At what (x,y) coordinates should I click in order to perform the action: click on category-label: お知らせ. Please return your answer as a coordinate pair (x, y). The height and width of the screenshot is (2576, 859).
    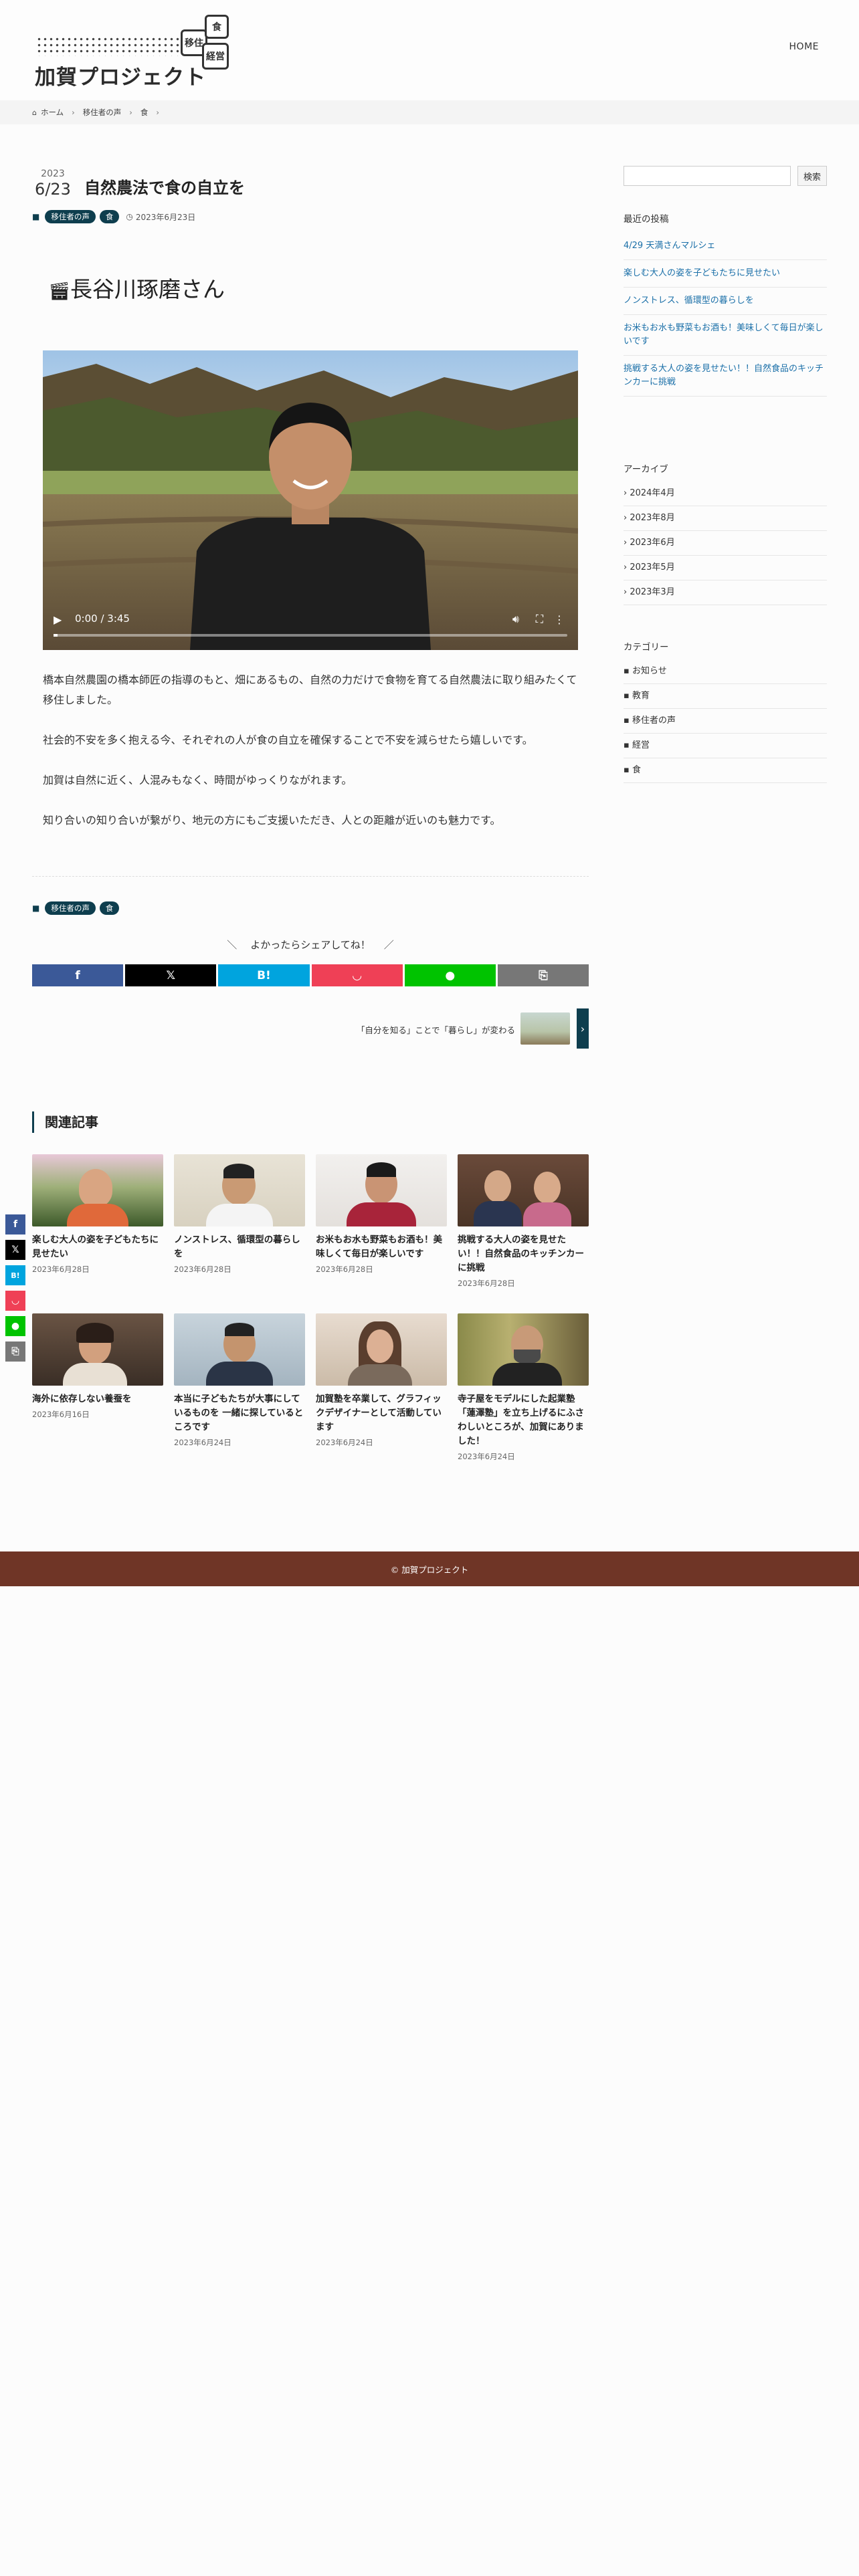
    Looking at the image, I should click on (649, 671).